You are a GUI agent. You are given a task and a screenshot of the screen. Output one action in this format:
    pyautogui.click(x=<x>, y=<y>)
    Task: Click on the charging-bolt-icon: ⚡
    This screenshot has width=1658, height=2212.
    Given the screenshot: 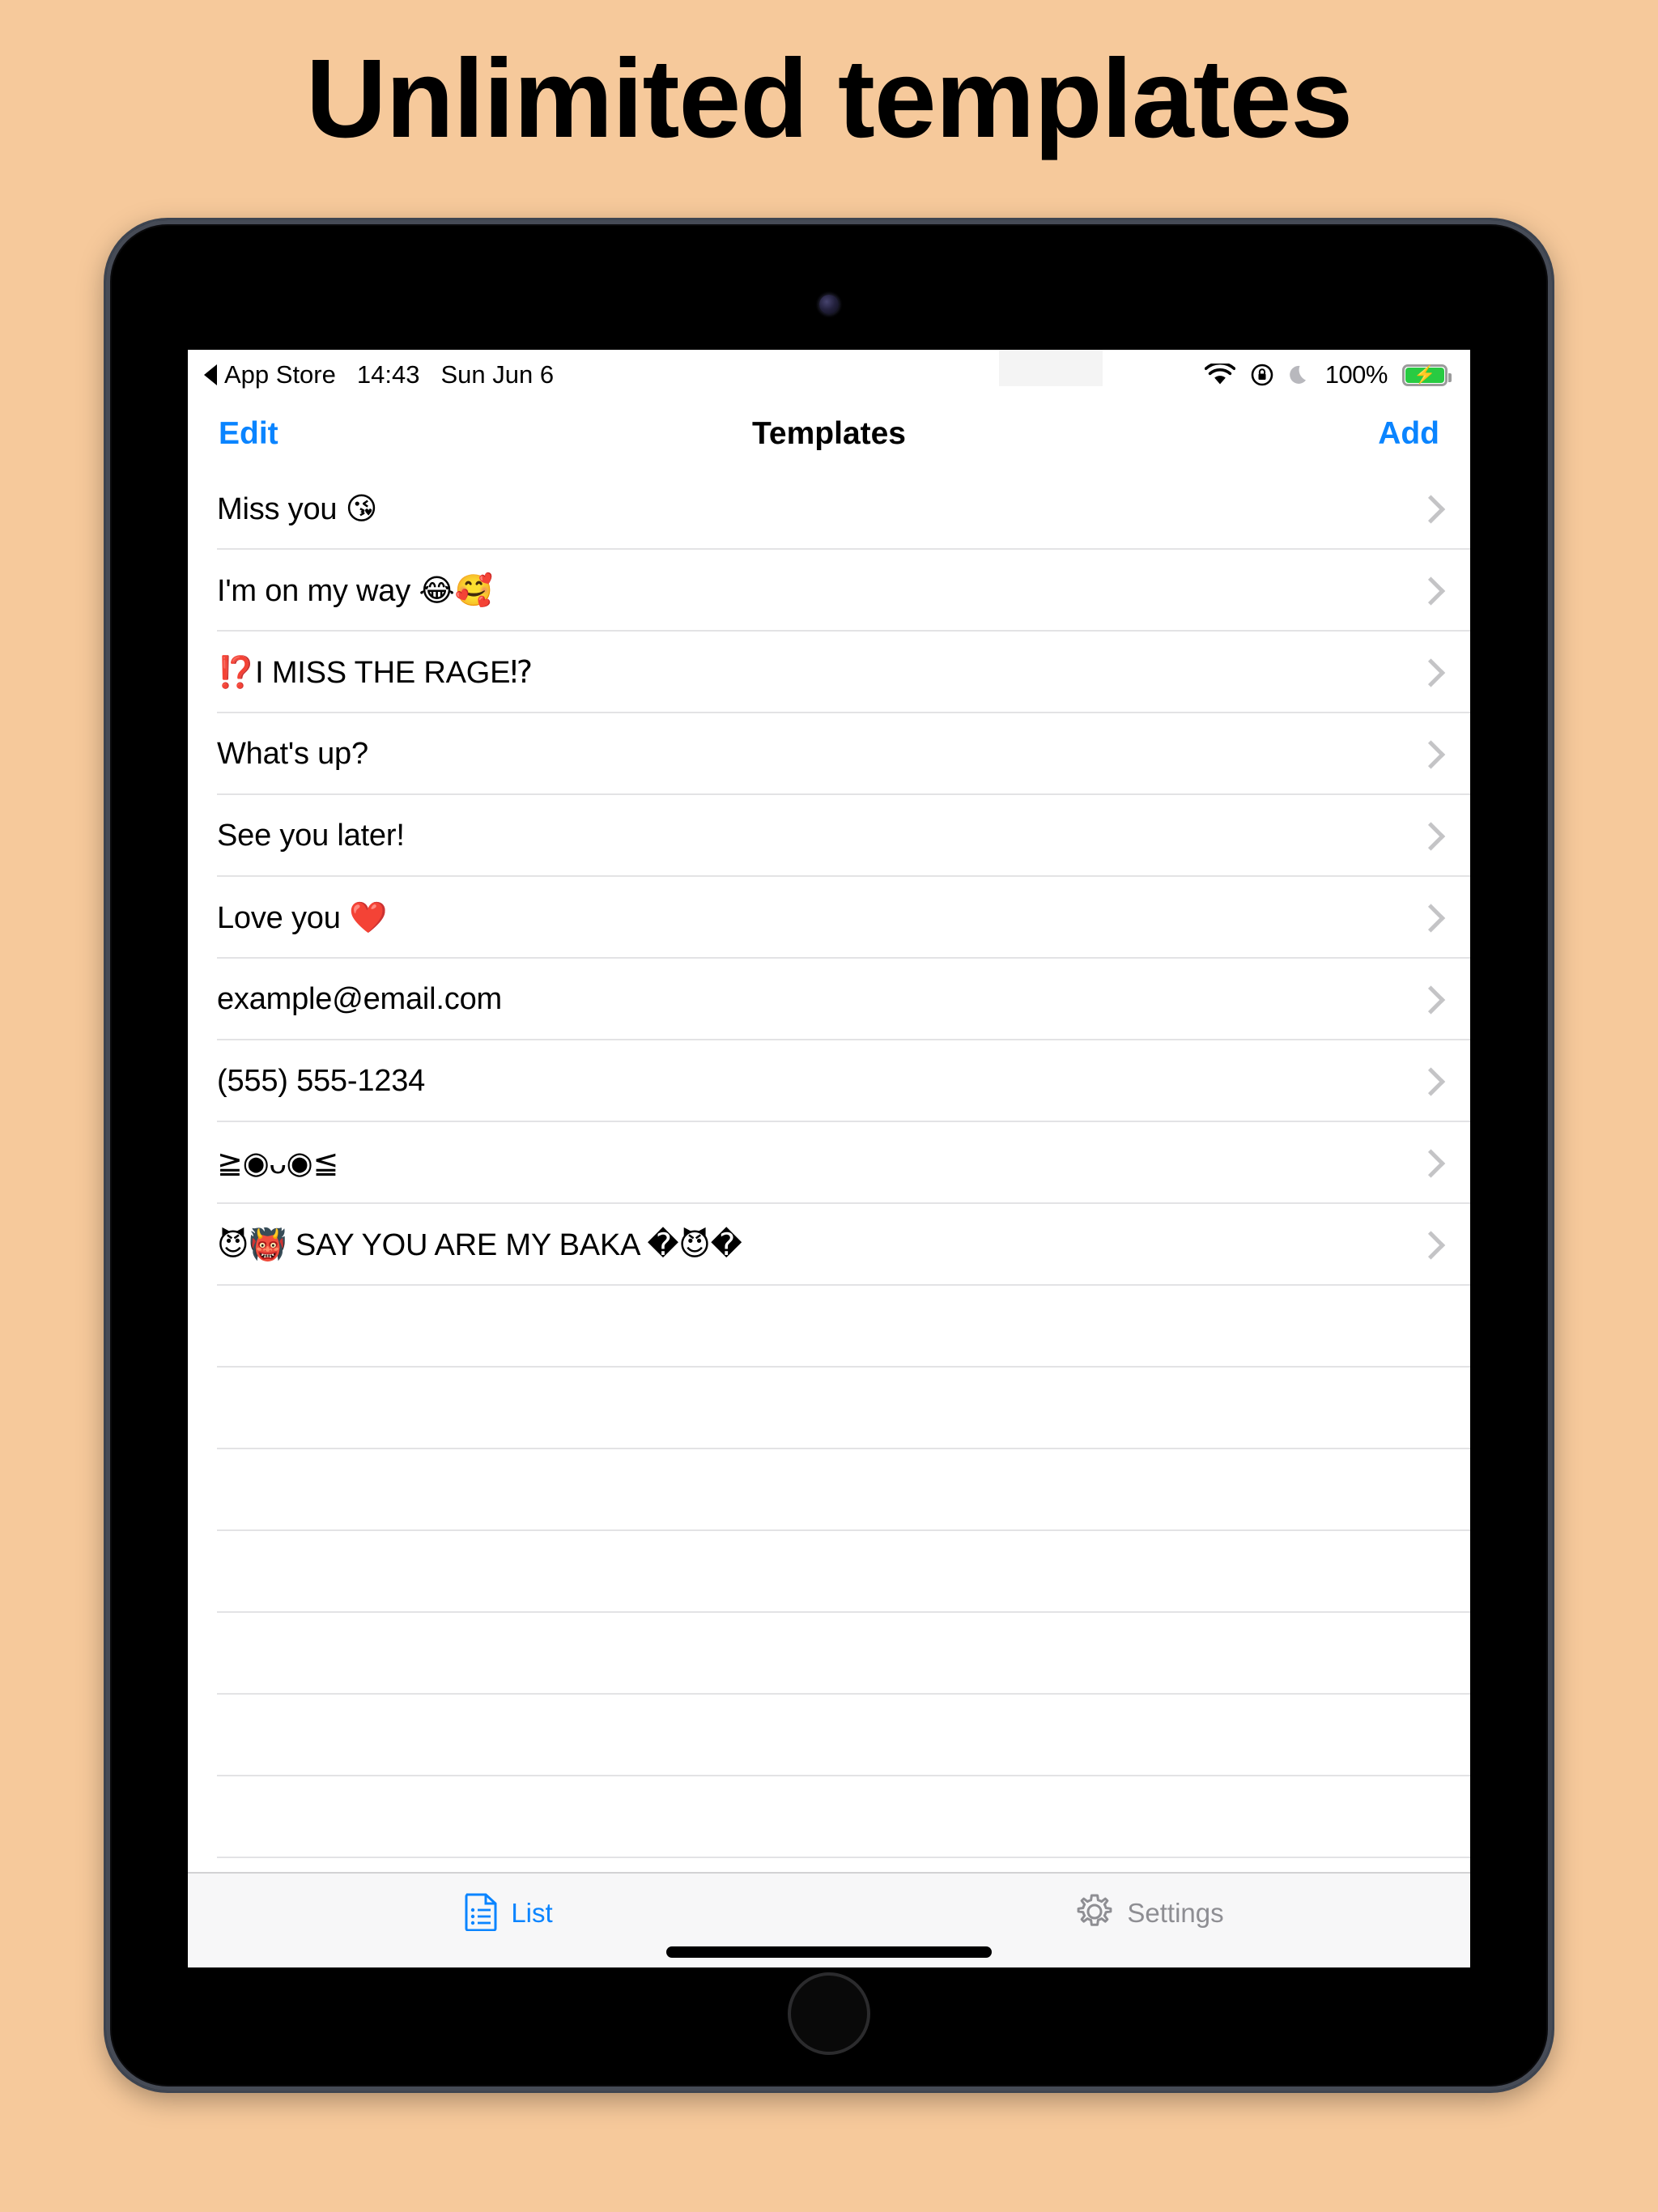 What is the action you would take?
    pyautogui.click(x=1425, y=375)
    